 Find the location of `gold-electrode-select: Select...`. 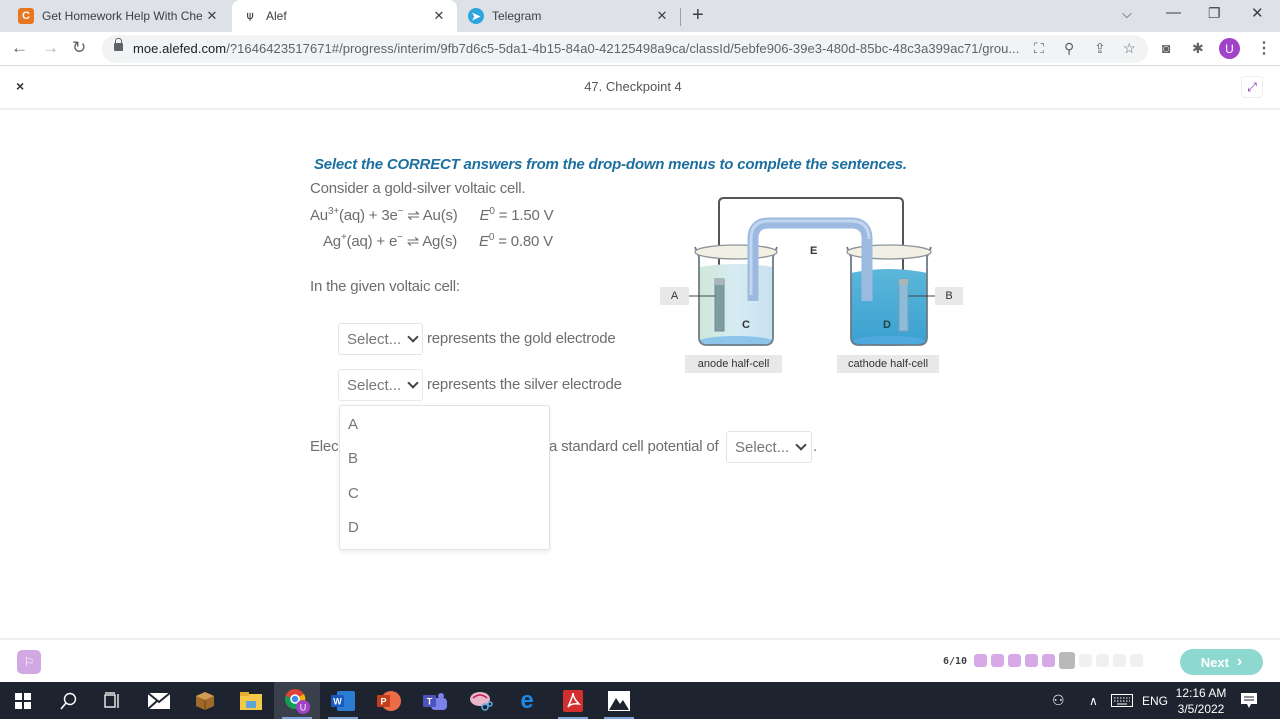

gold-electrode-select: Select... is located at coordinates (380, 339).